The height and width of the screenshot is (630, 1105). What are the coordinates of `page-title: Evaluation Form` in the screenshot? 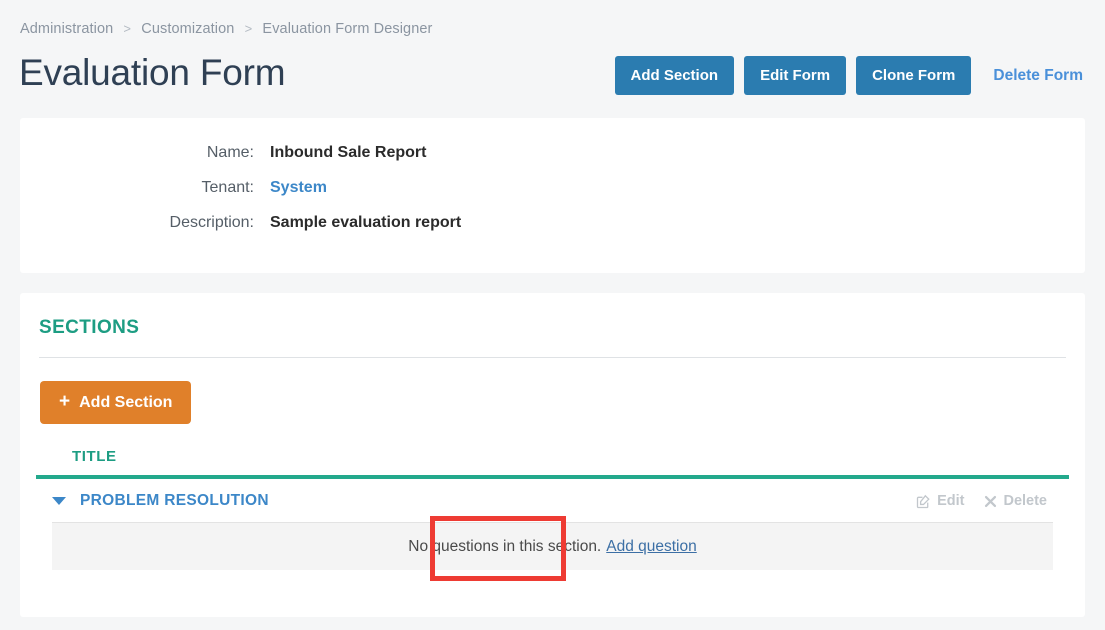 It's located at (152, 72).